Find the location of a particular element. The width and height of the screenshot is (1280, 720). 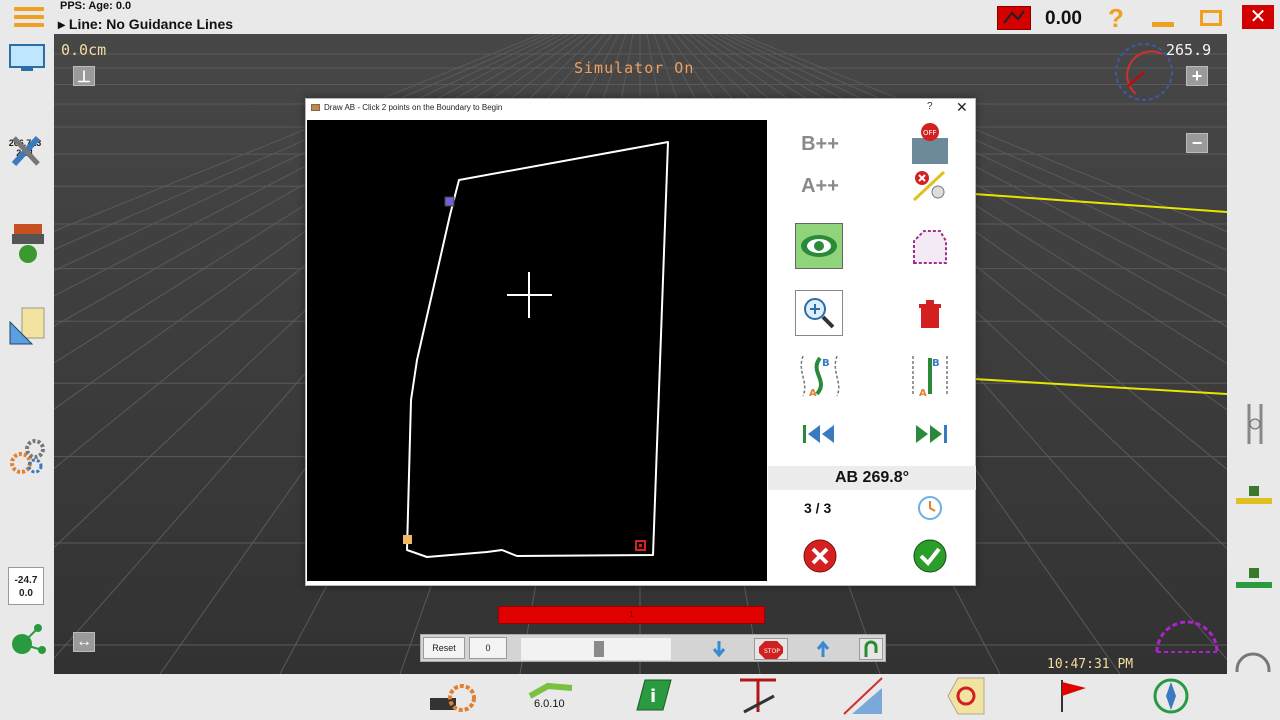

zoom-out-button: − is located at coordinates (1197, 143).